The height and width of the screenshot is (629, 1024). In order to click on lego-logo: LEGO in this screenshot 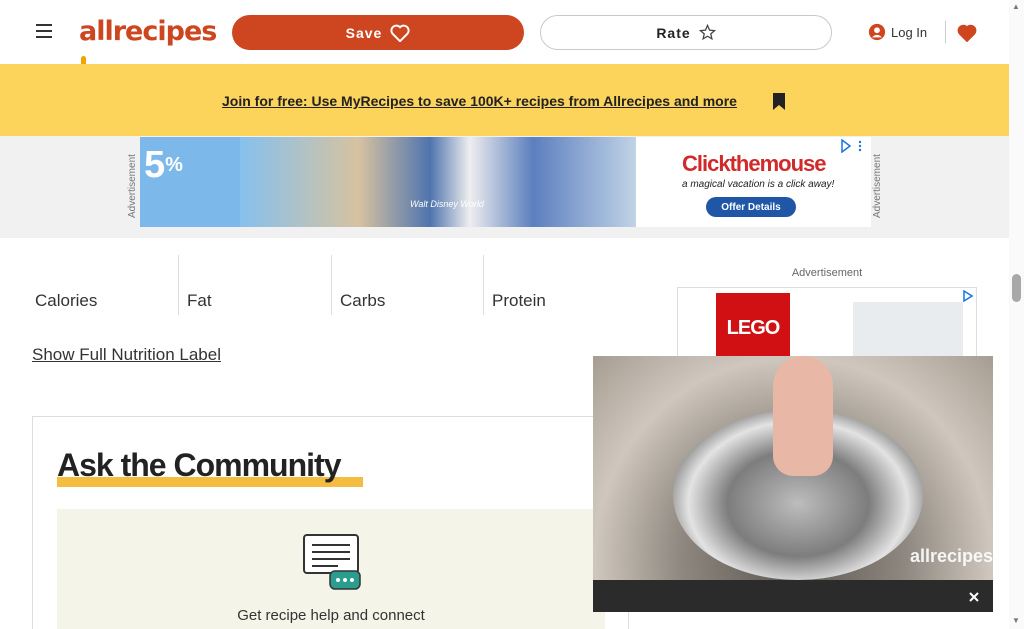, I will do `click(753, 328)`.